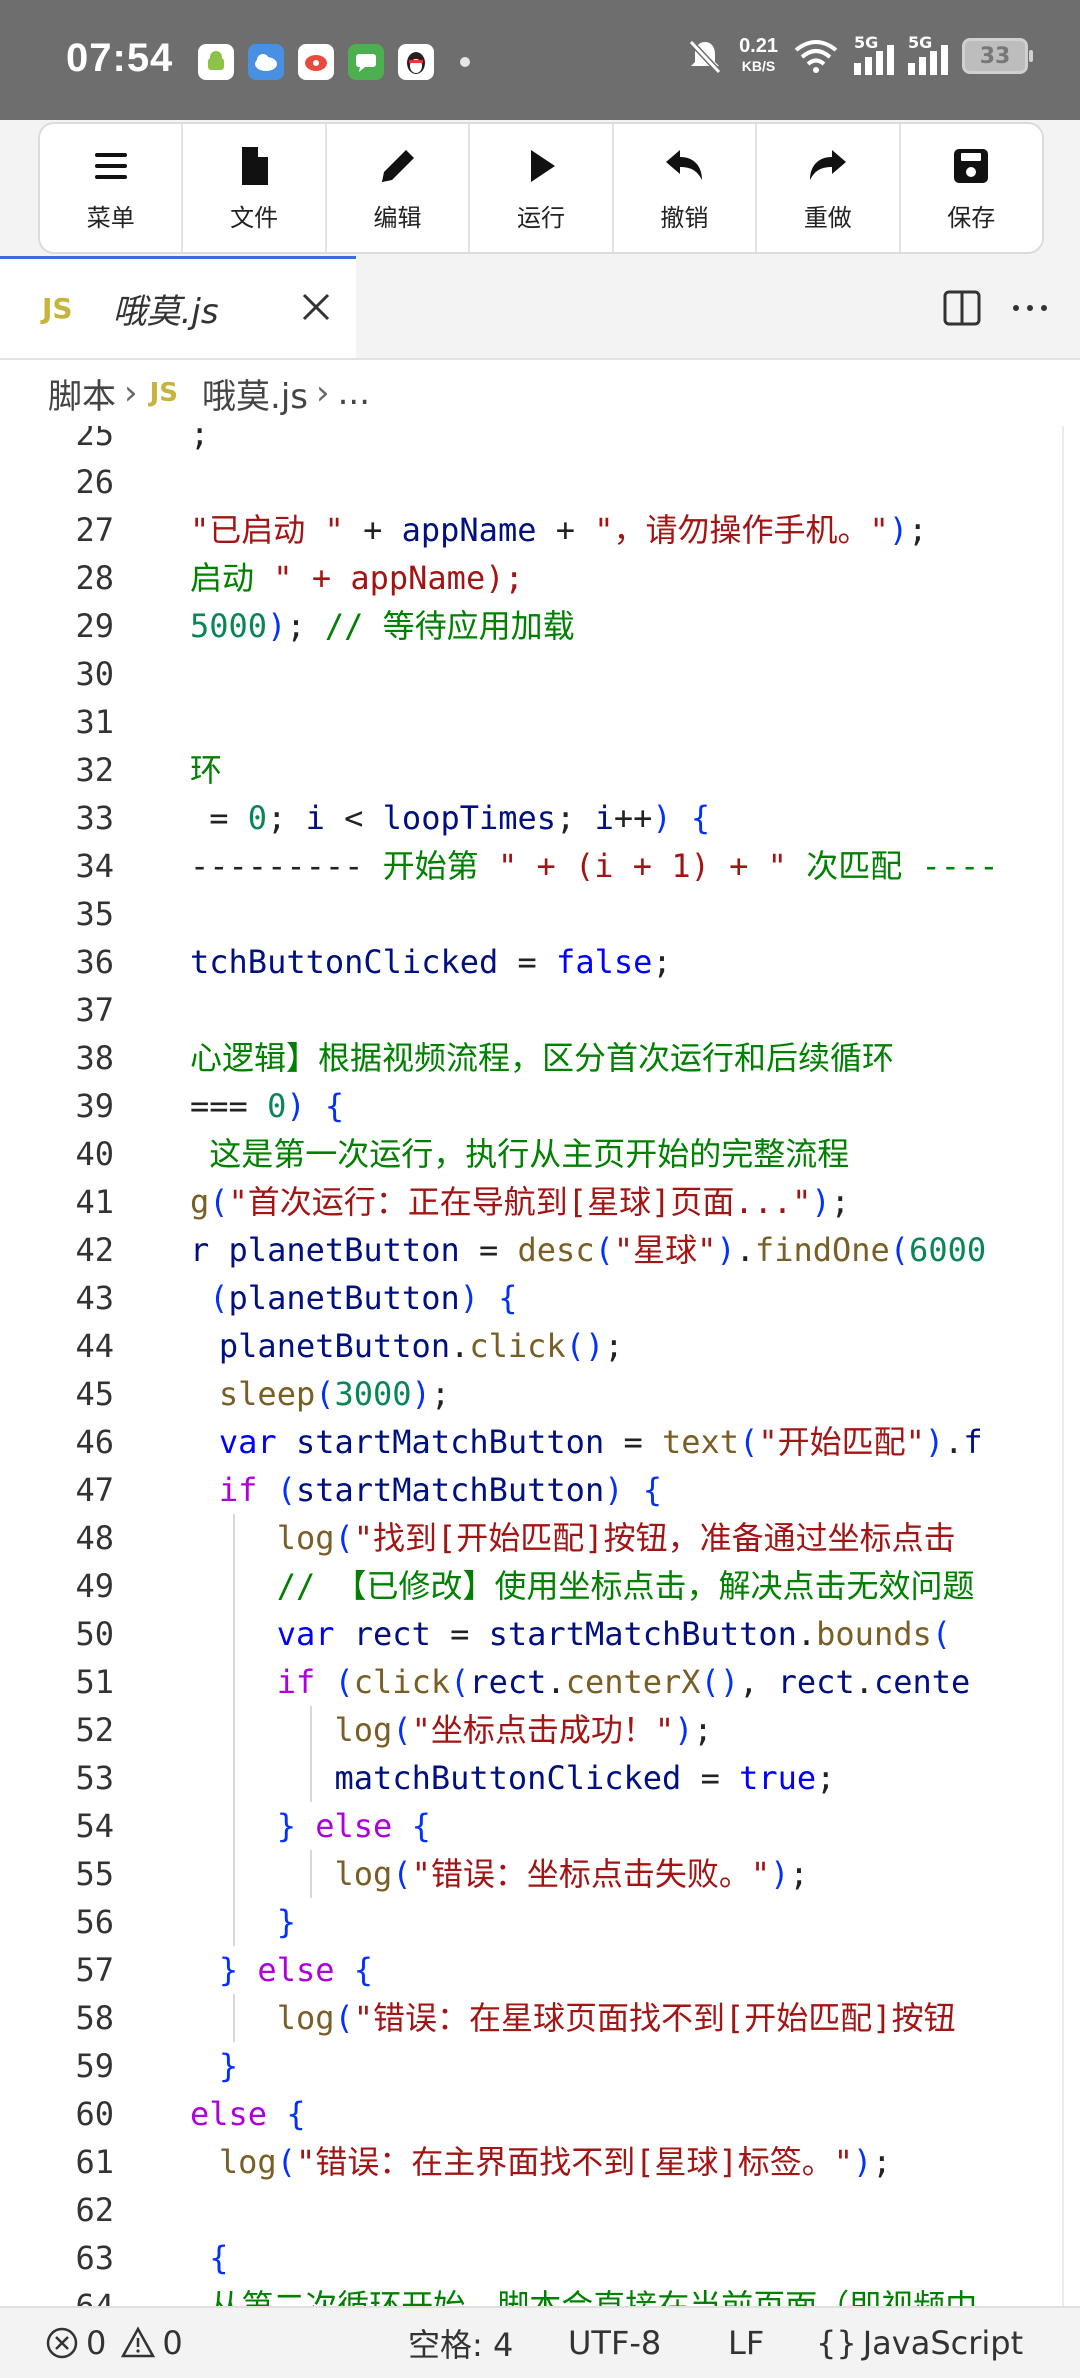 The height and width of the screenshot is (2378, 1080). Describe the element at coordinates (94, 1826) in the screenshot. I see `line-number: 54` at that location.